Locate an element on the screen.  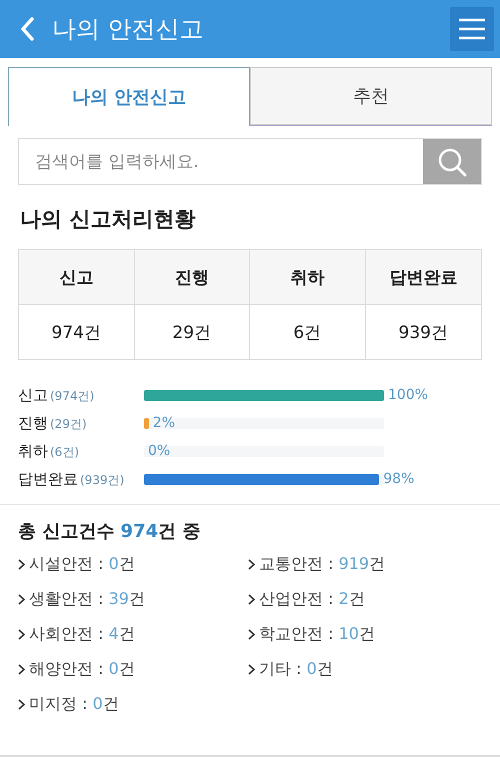
table-cell: 29건 is located at coordinates (192, 332).